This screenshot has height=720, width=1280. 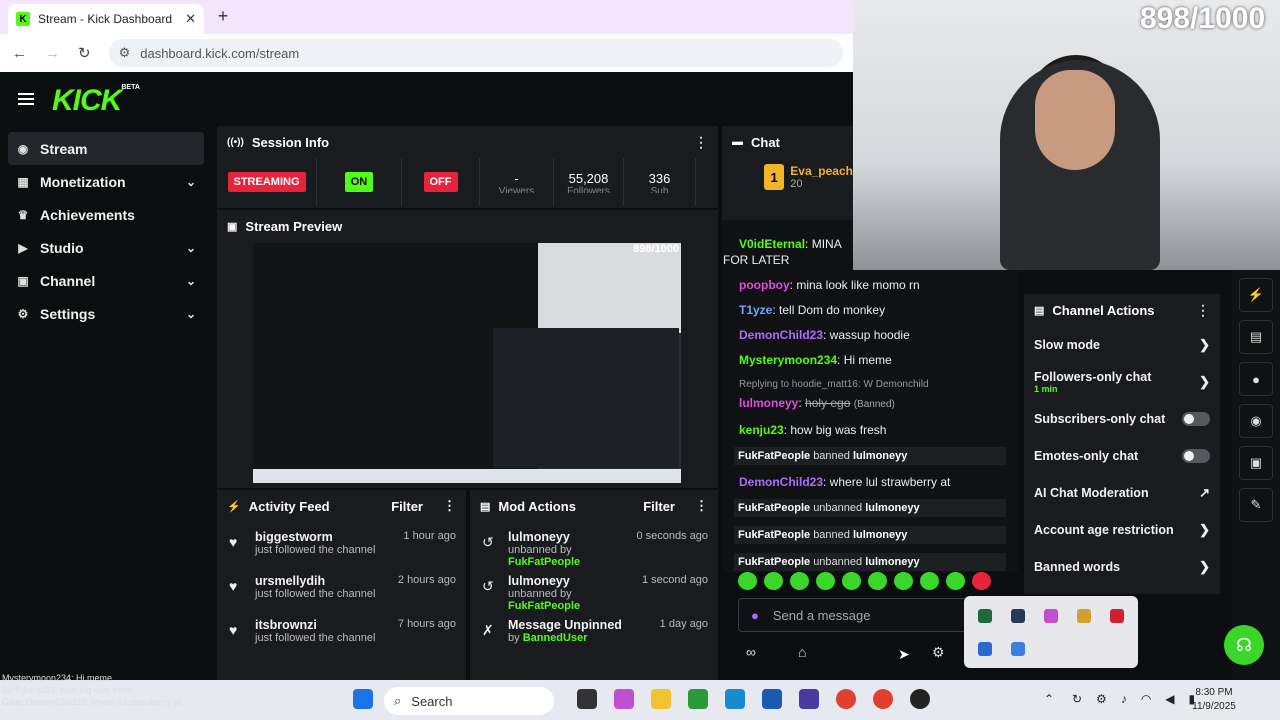 What do you see at coordinates (106, 313) in the screenshot?
I see `sidebar-item-settings: ⚙ Settings ⌄` at bounding box center [106, 313].